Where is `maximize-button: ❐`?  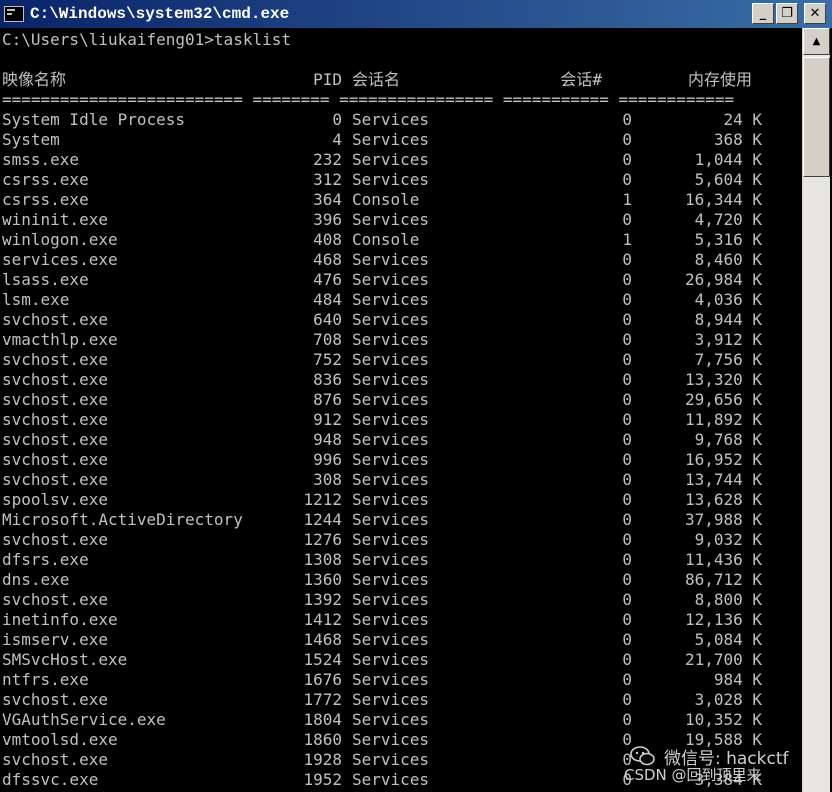 maximize-button: ❐ is located at coordinates (787, 13).